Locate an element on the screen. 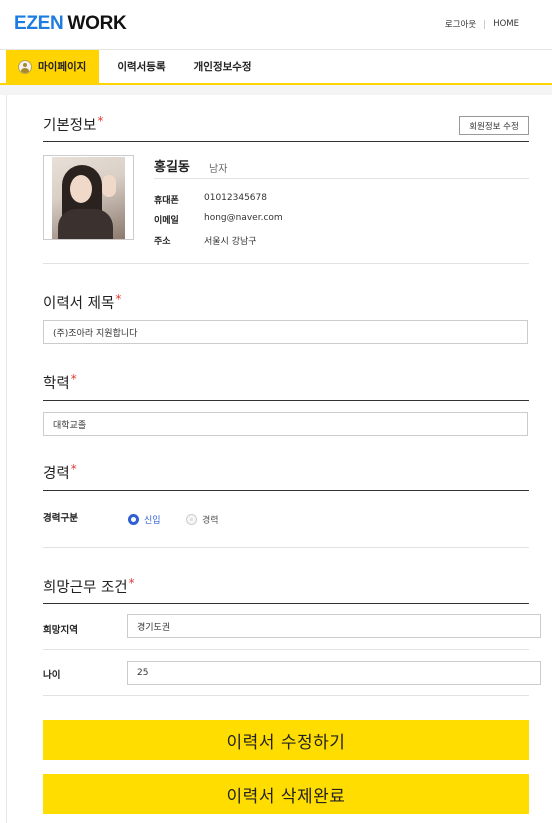 This screenshot has width=552, height=823. home-link: HOME is located at coordinates (506, 24).